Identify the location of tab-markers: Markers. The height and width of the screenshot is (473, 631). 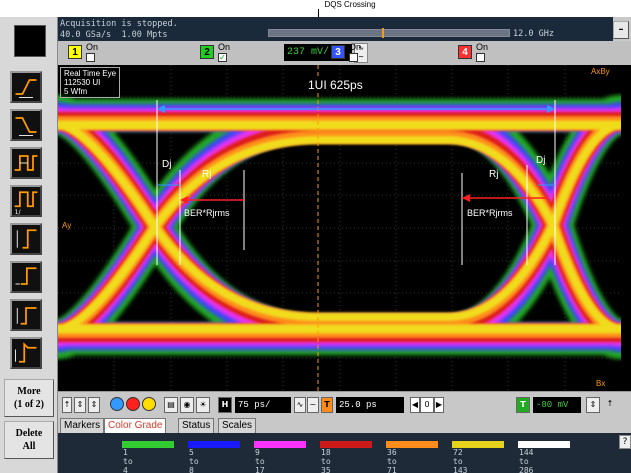
(82, 425).